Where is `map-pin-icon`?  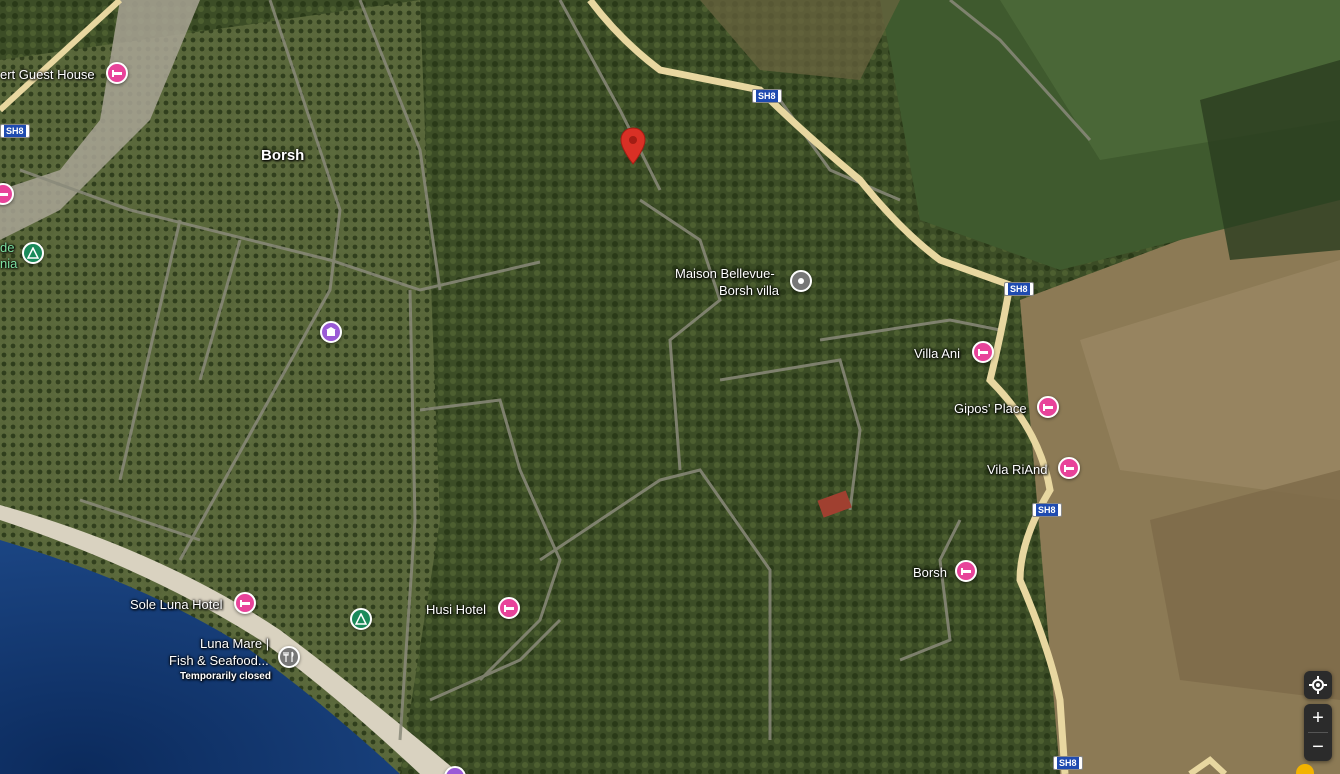 map-pin-icon is located at coordinates (633, 146).